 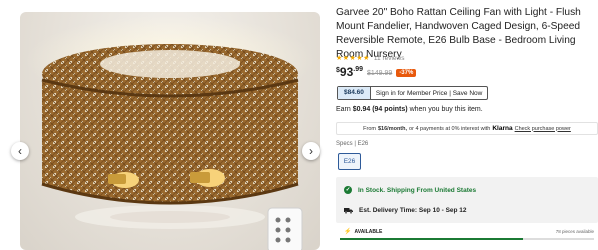 What do you see at coordinates (346, 72) in the screenshot?
I see `price-dollars: 93` at bounding box center [346, 72].